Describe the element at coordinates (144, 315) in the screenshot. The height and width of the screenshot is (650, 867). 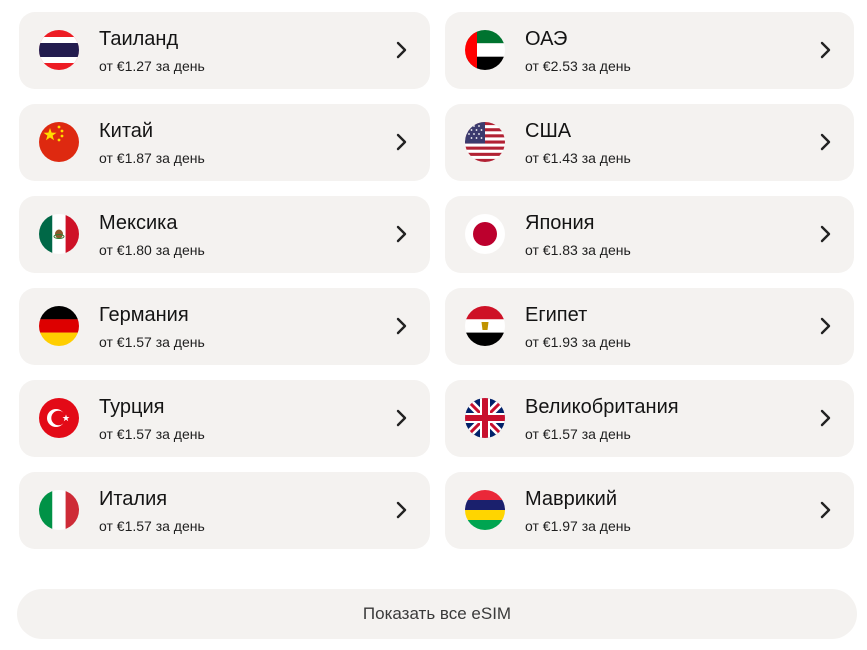
I see `country-name: Германия` at that location.